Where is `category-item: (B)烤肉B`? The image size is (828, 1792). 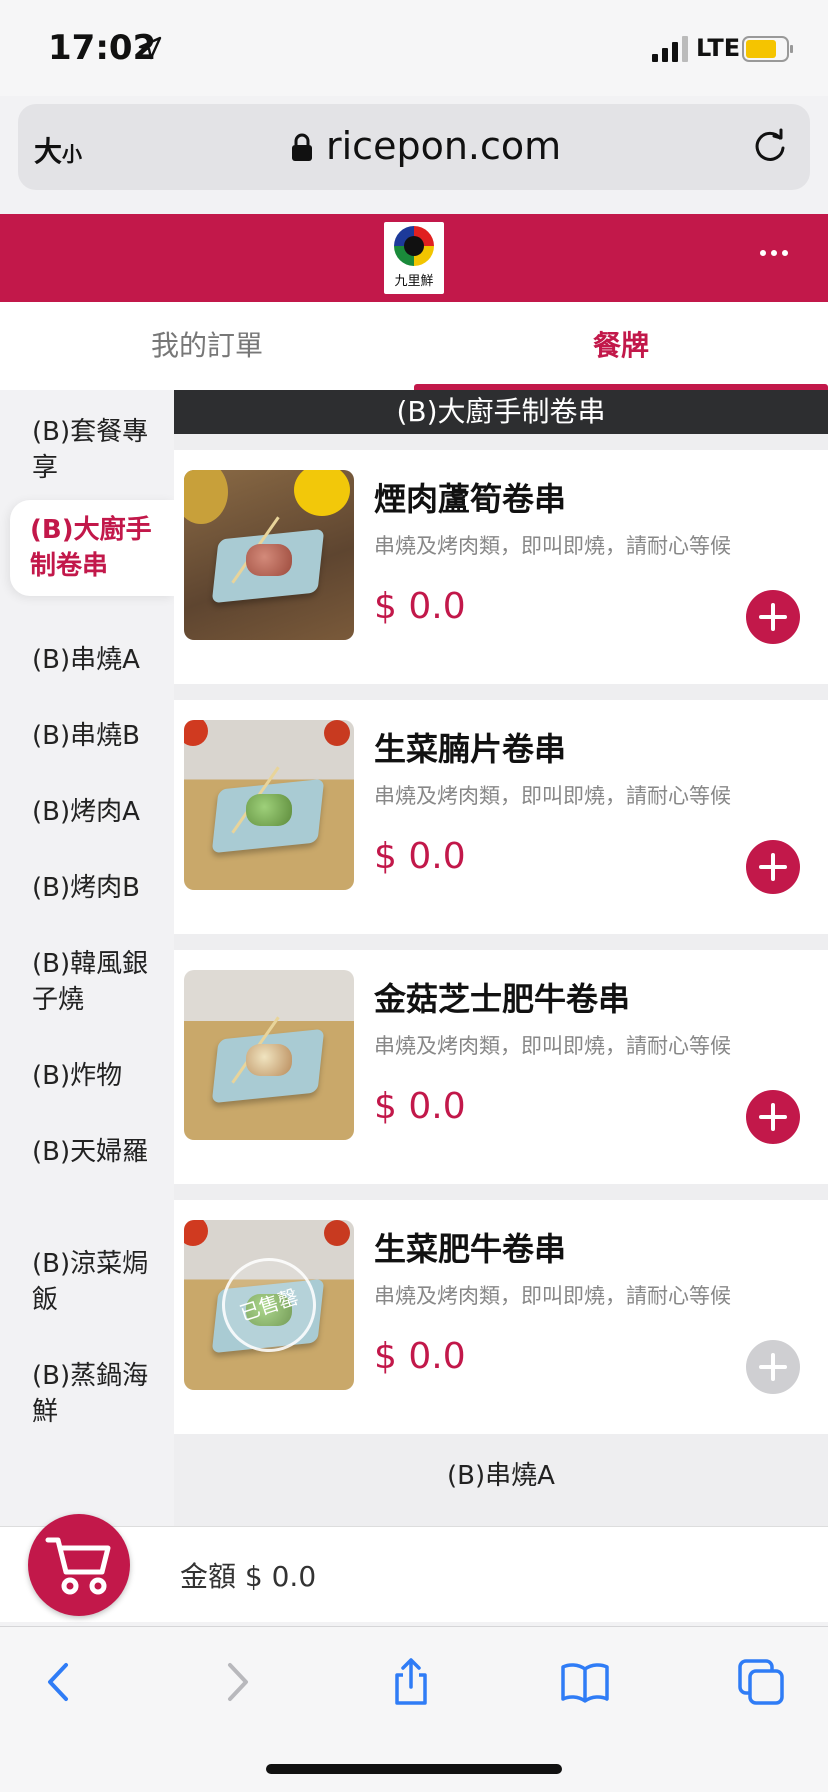 category-item: (B)烤肉B is located at coordinates (87, 888).